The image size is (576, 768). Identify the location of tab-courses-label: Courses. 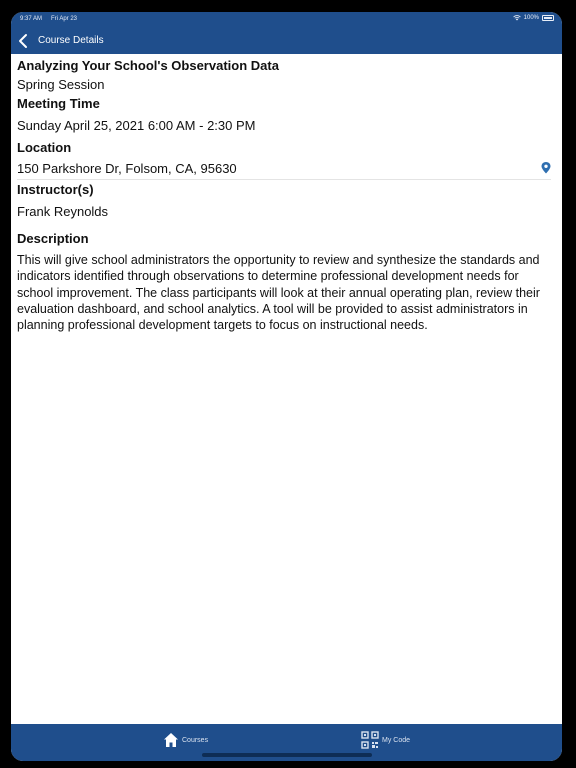
(195, 740).